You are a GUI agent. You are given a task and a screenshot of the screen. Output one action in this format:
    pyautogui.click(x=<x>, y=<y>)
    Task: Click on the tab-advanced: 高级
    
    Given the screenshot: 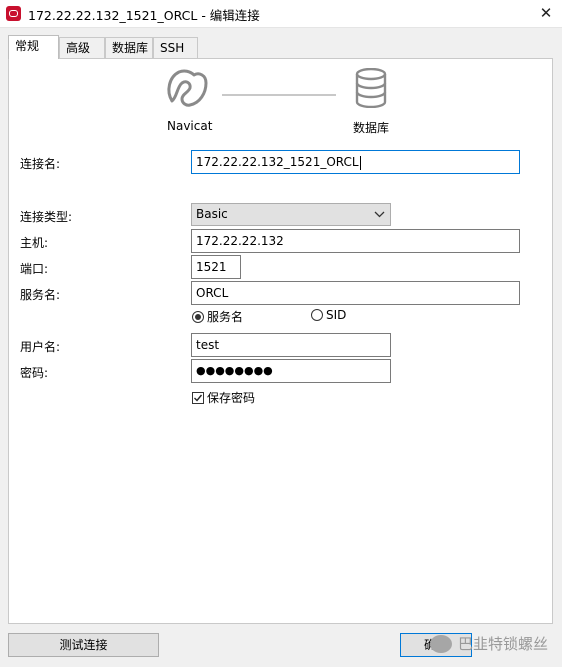 What is the action you would take?
    pyautogui.click(x=82, y=47)
    